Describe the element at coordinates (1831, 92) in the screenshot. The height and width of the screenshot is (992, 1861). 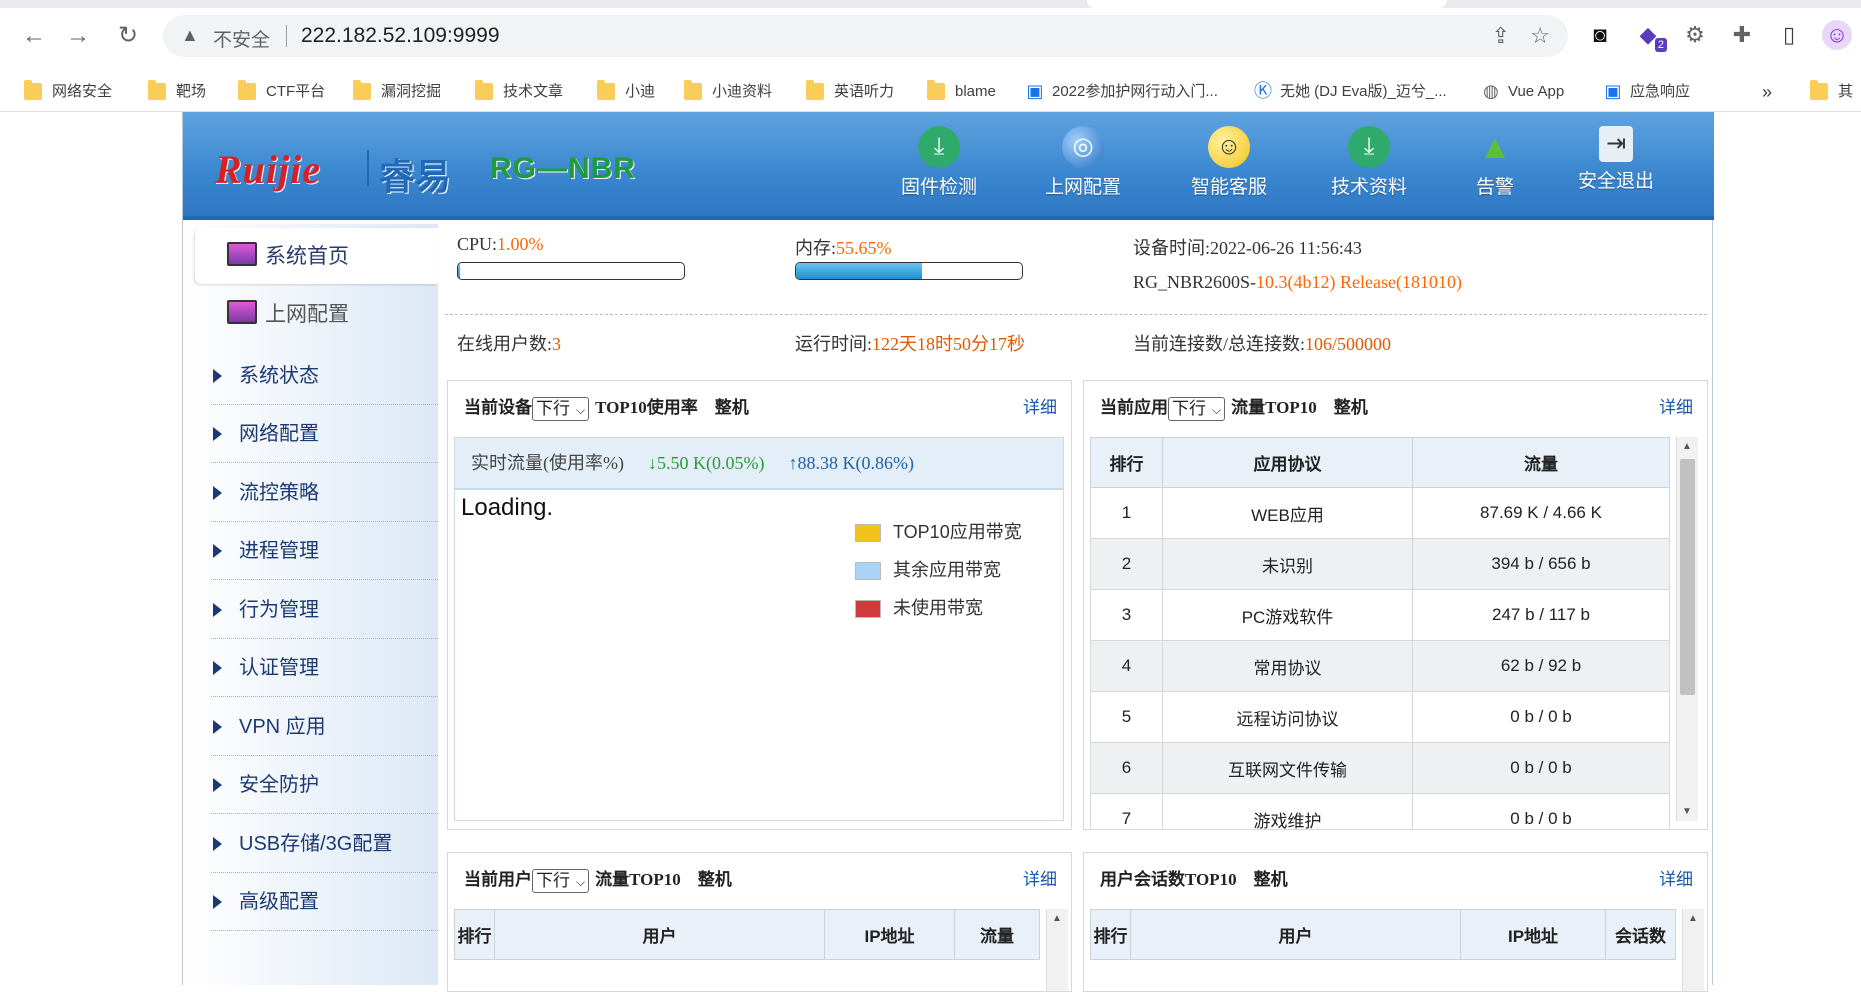
I see `bookmark-folder: 其` at that location.